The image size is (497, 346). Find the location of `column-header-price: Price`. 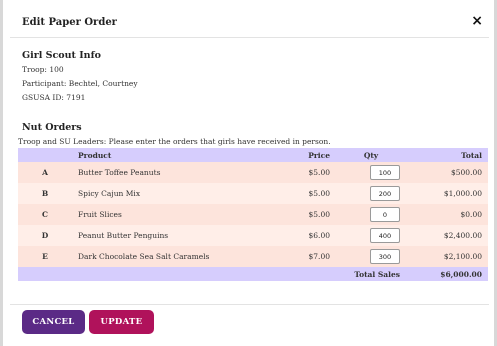

column-header-price: Price is located at coordinates (299, 155).